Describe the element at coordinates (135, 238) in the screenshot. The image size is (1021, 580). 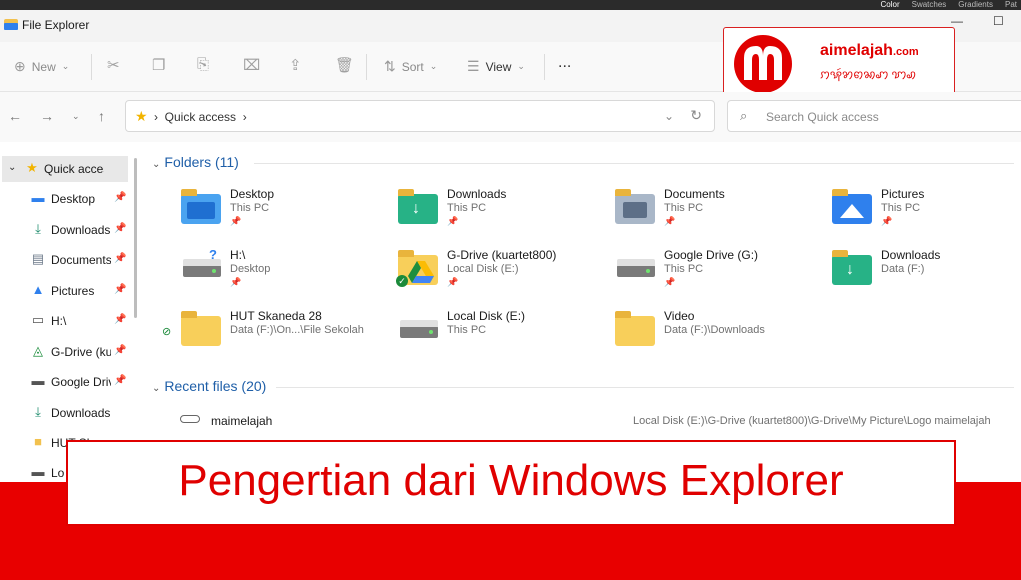
I see `sidebar-scrollbar` at that location.